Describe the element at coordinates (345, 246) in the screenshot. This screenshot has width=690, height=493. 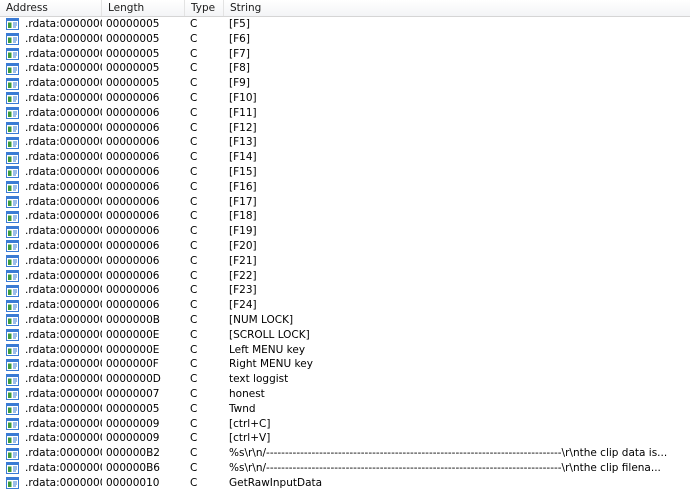
I see `table-row: .rdata:0000000... 00000006 C [F20]` at that location.